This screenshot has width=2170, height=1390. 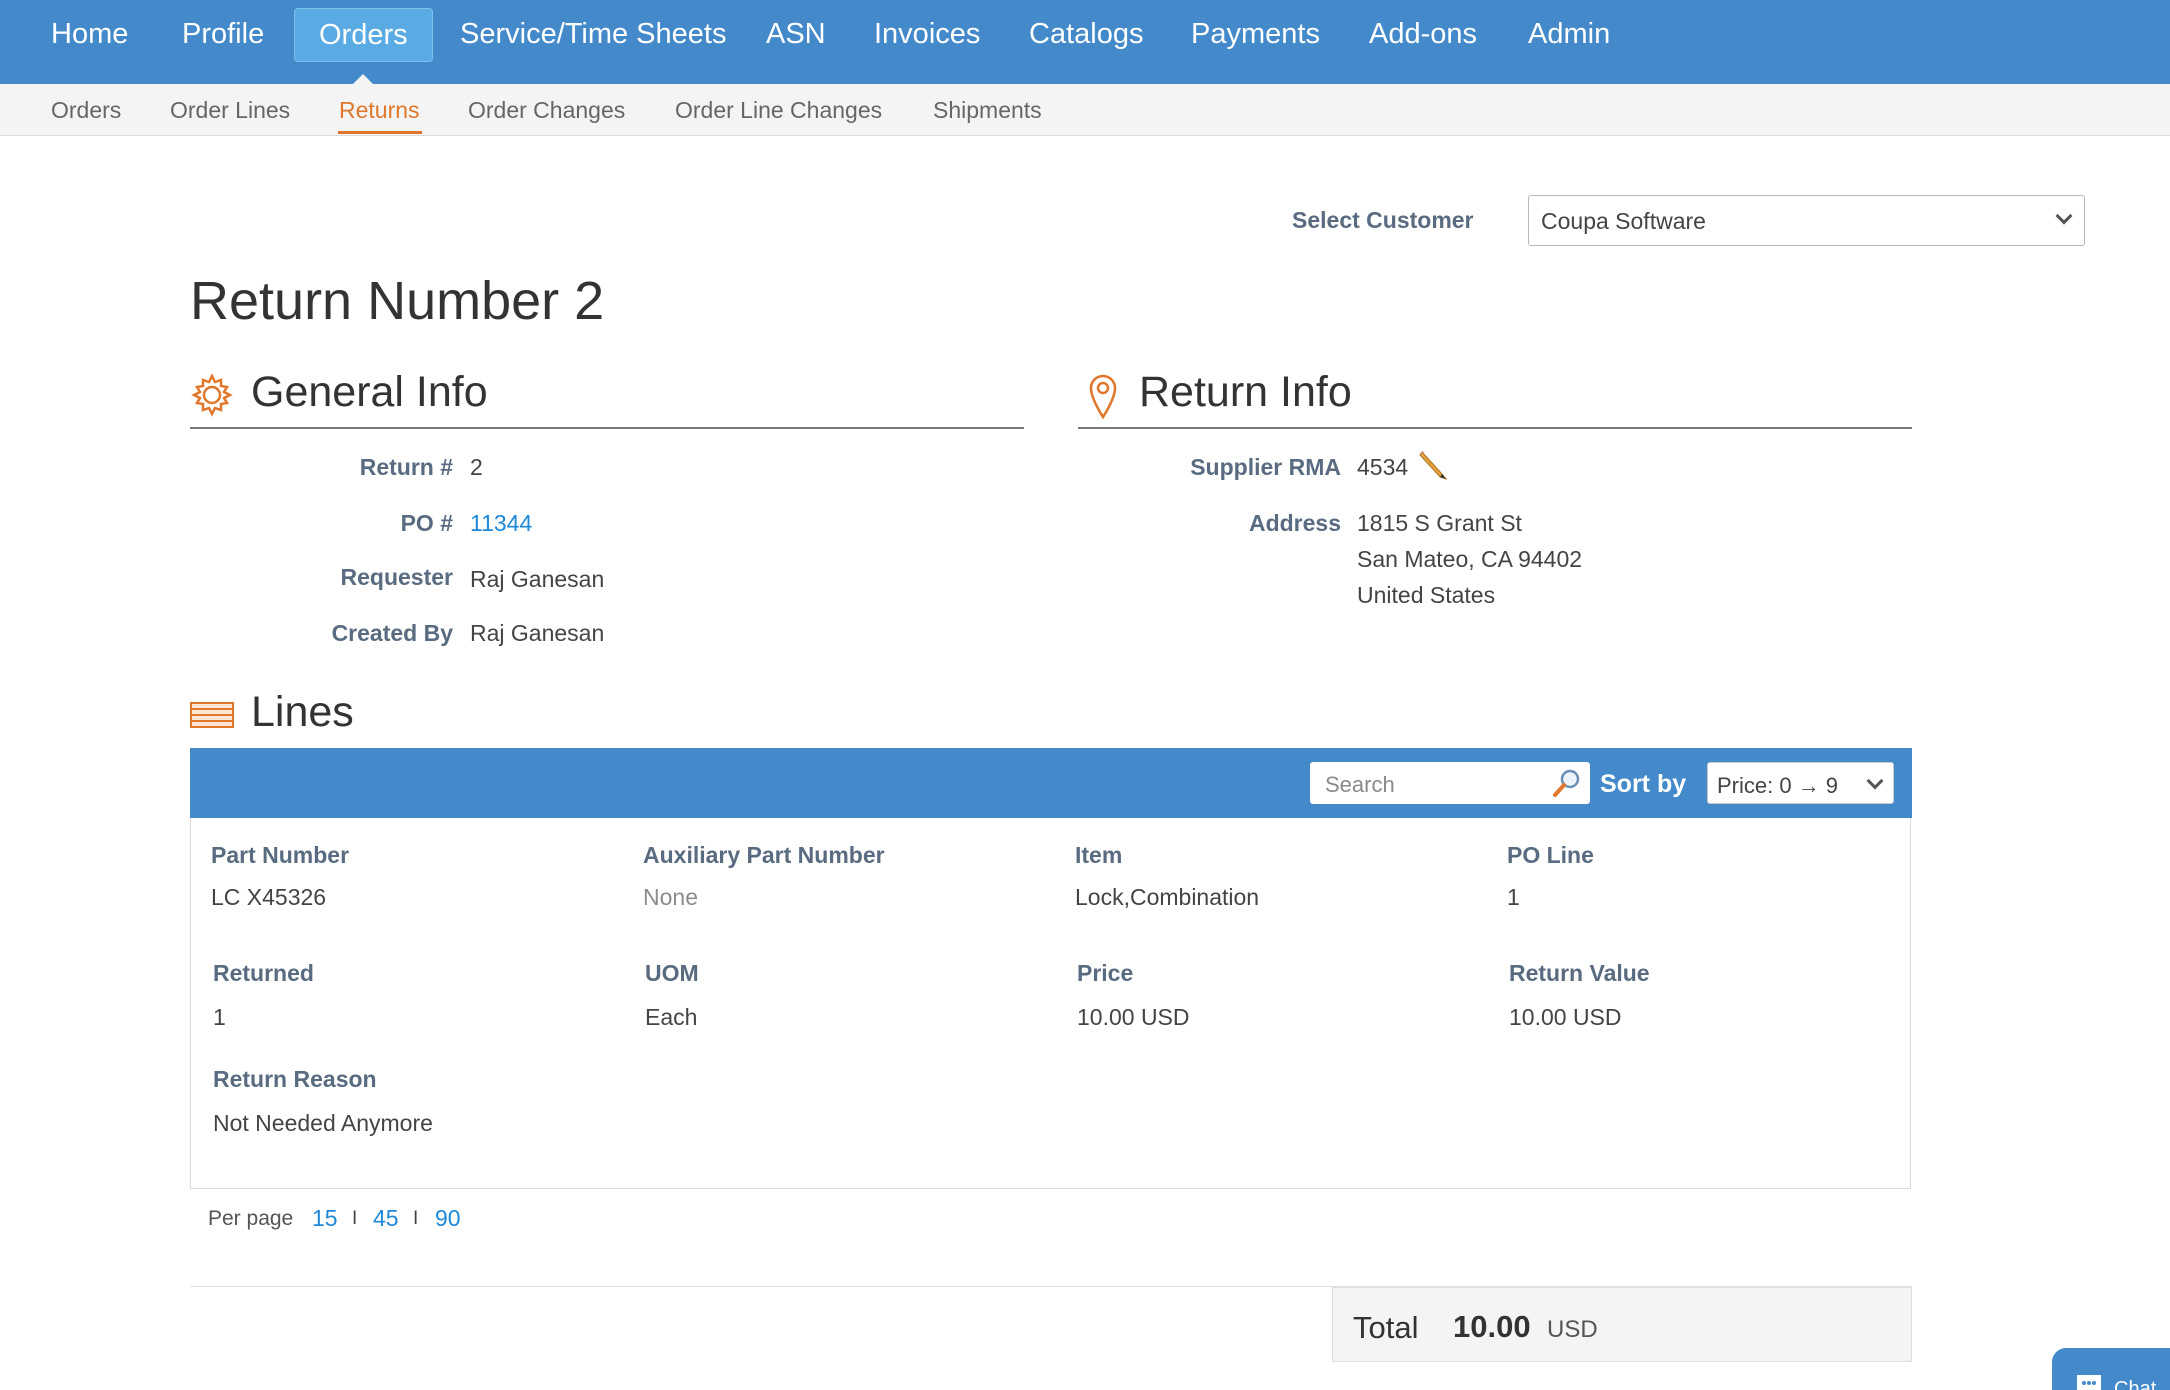 What do you see at coordinates (670, 897) in the screenshot?
I see `auxiliary-part-number-value: None` at bounding box center [670, 897].